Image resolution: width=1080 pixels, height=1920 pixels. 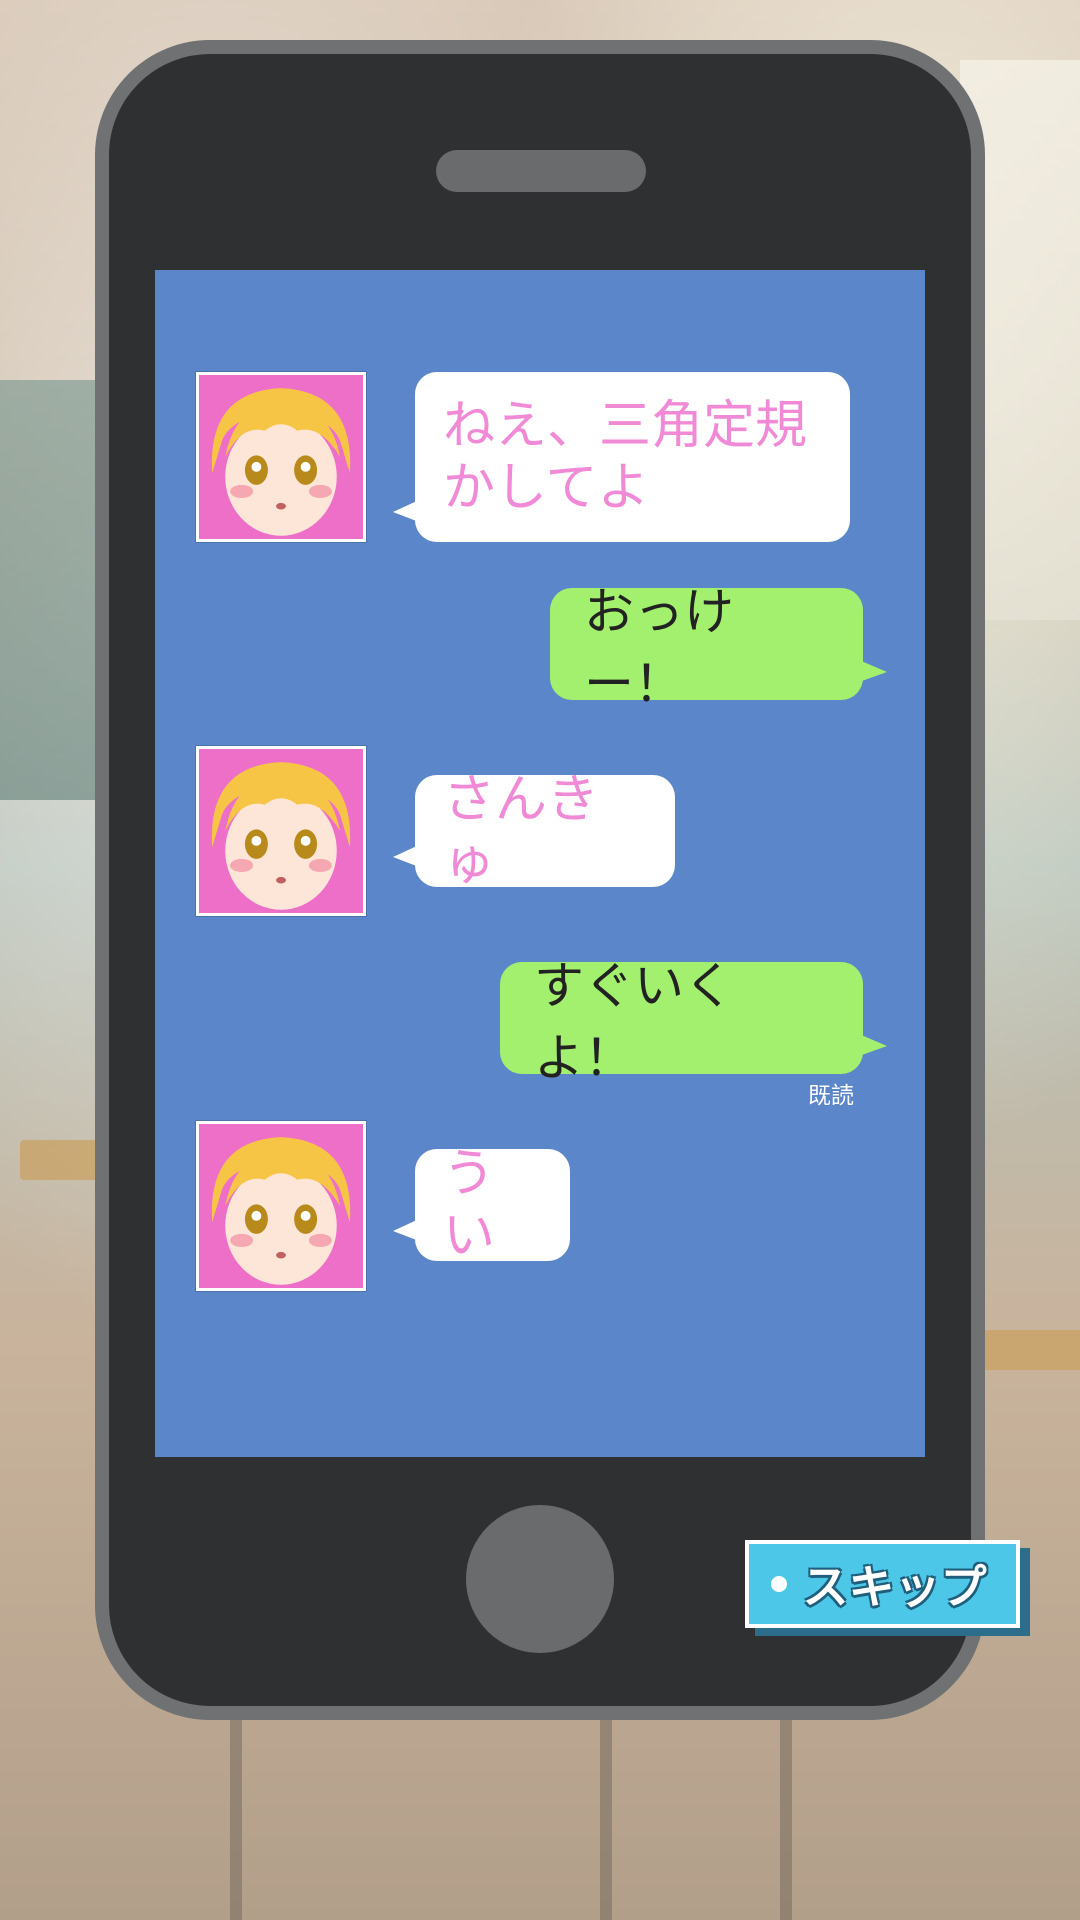 What do you see at coordinates (779, 1584) in the screenshot?
I see `bullet-icon` at bounding box center [779, 1584].